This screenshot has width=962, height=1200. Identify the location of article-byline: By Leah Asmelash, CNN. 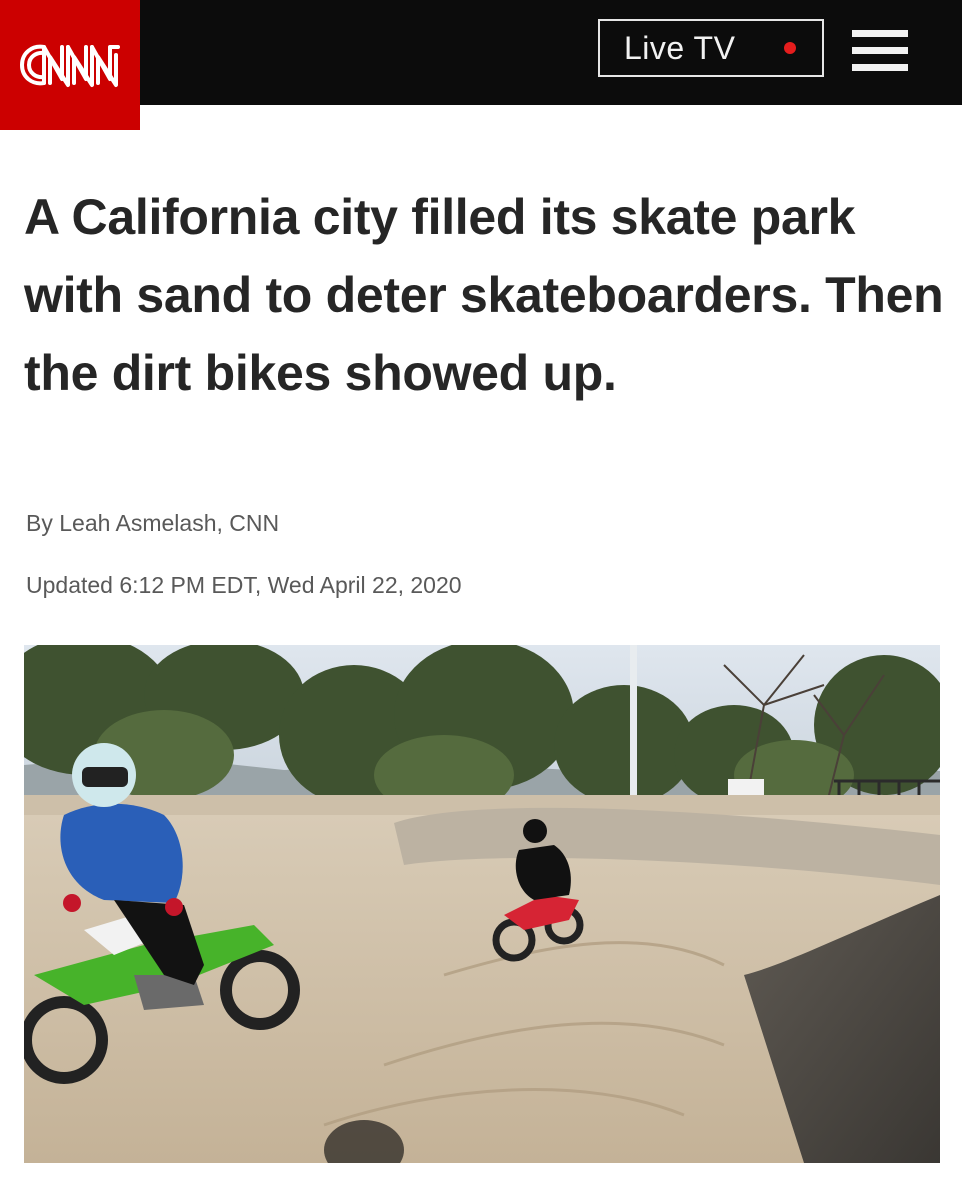
(152, 523).